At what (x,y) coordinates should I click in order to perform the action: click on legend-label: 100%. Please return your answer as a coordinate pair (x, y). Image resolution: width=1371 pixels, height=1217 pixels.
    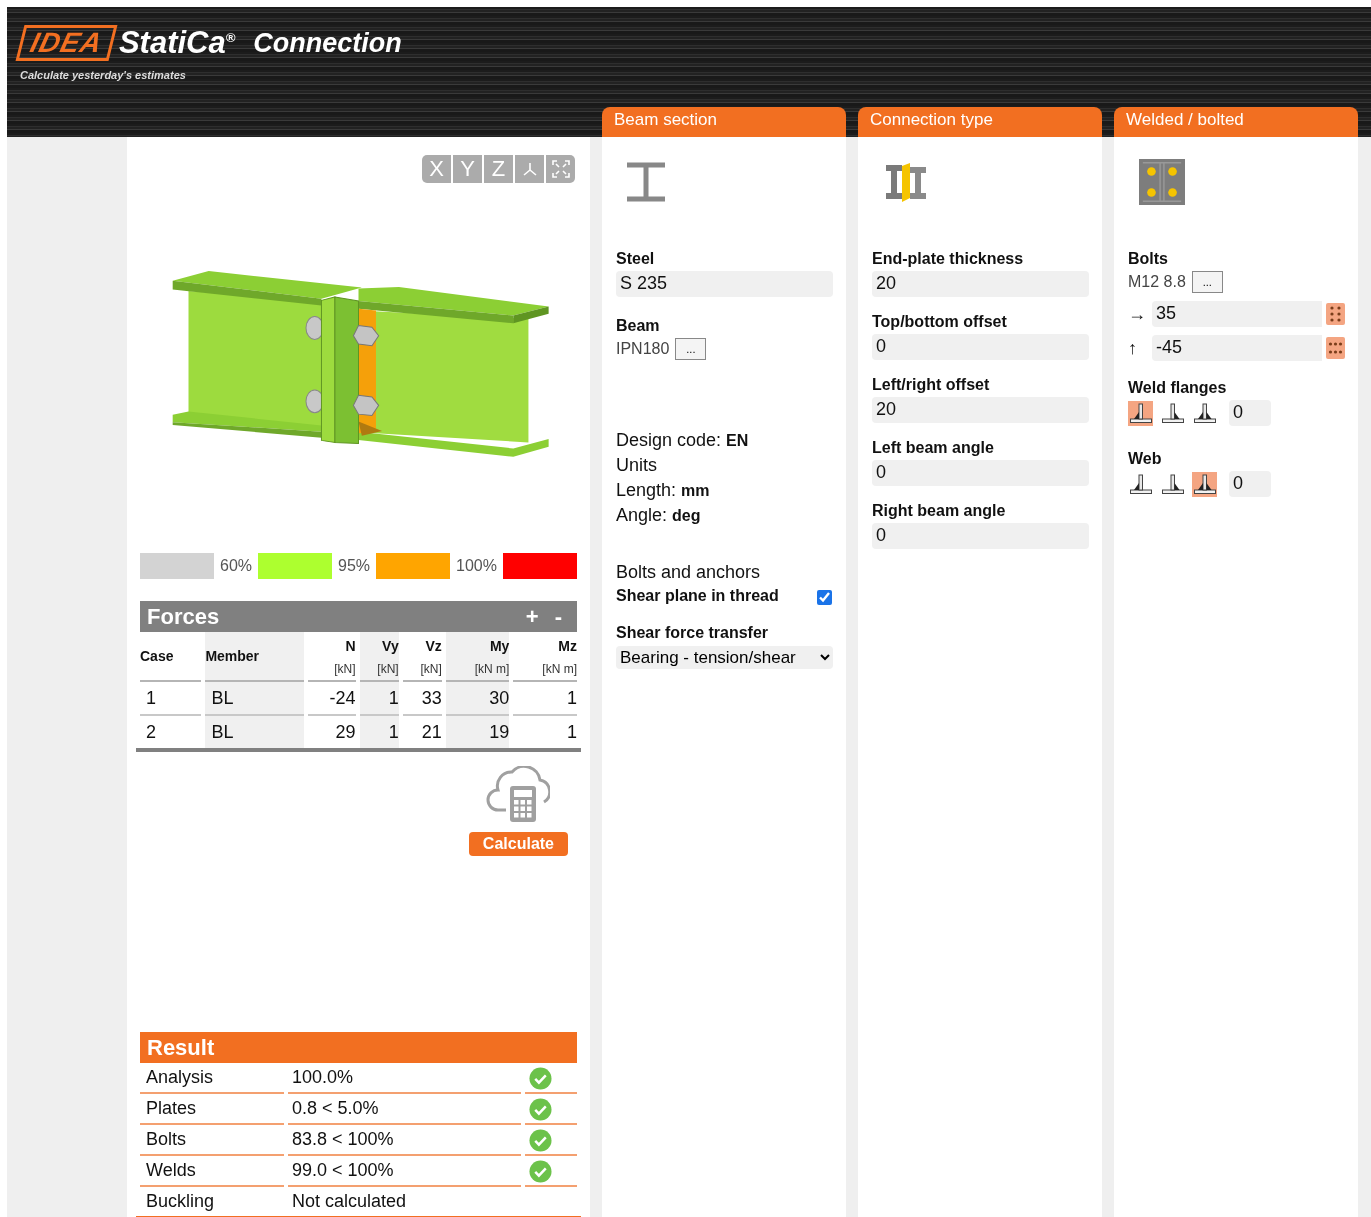
    Looking at the image, I should click on (476, 566).